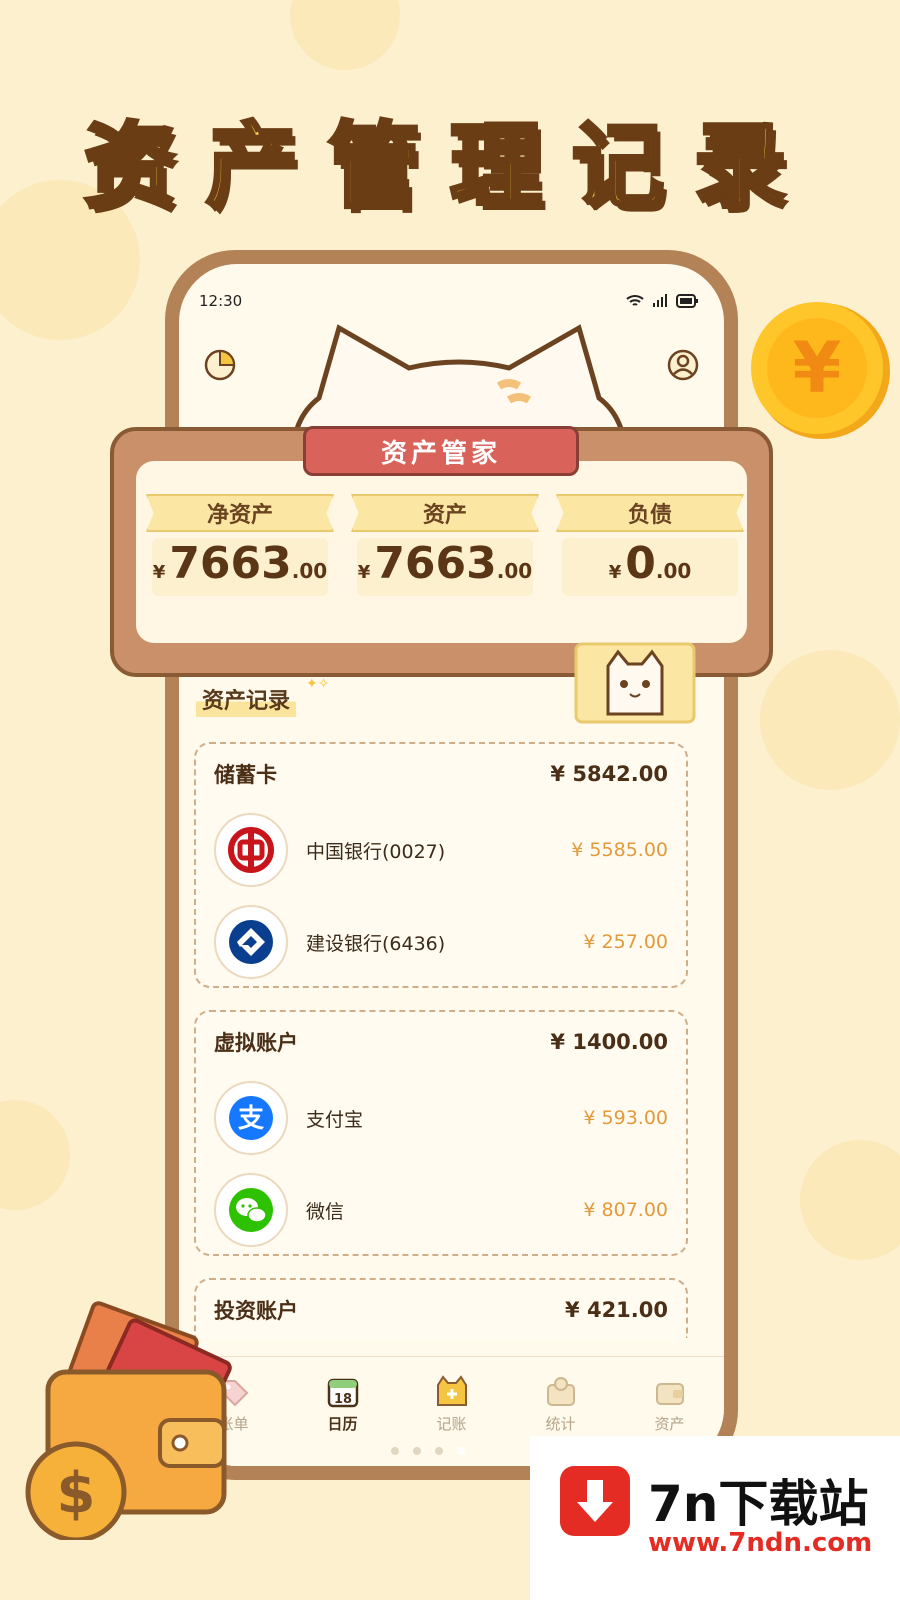 This screenshot has height=1600, width=900. What do you see at coordinates (451, 1390) in the screenshot?
I see `cat-plus-icon` at bounding box center [451, 1390].